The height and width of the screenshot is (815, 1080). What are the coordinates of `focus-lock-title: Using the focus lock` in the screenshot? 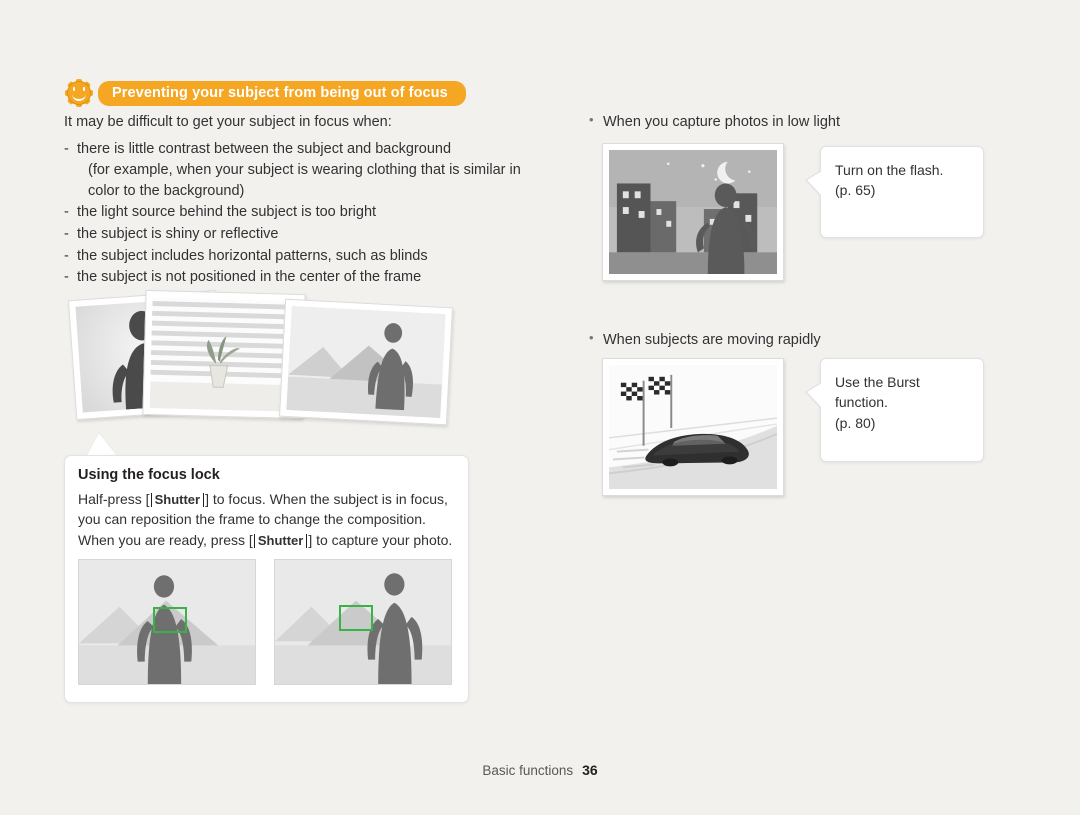 It's located at (149, 475).